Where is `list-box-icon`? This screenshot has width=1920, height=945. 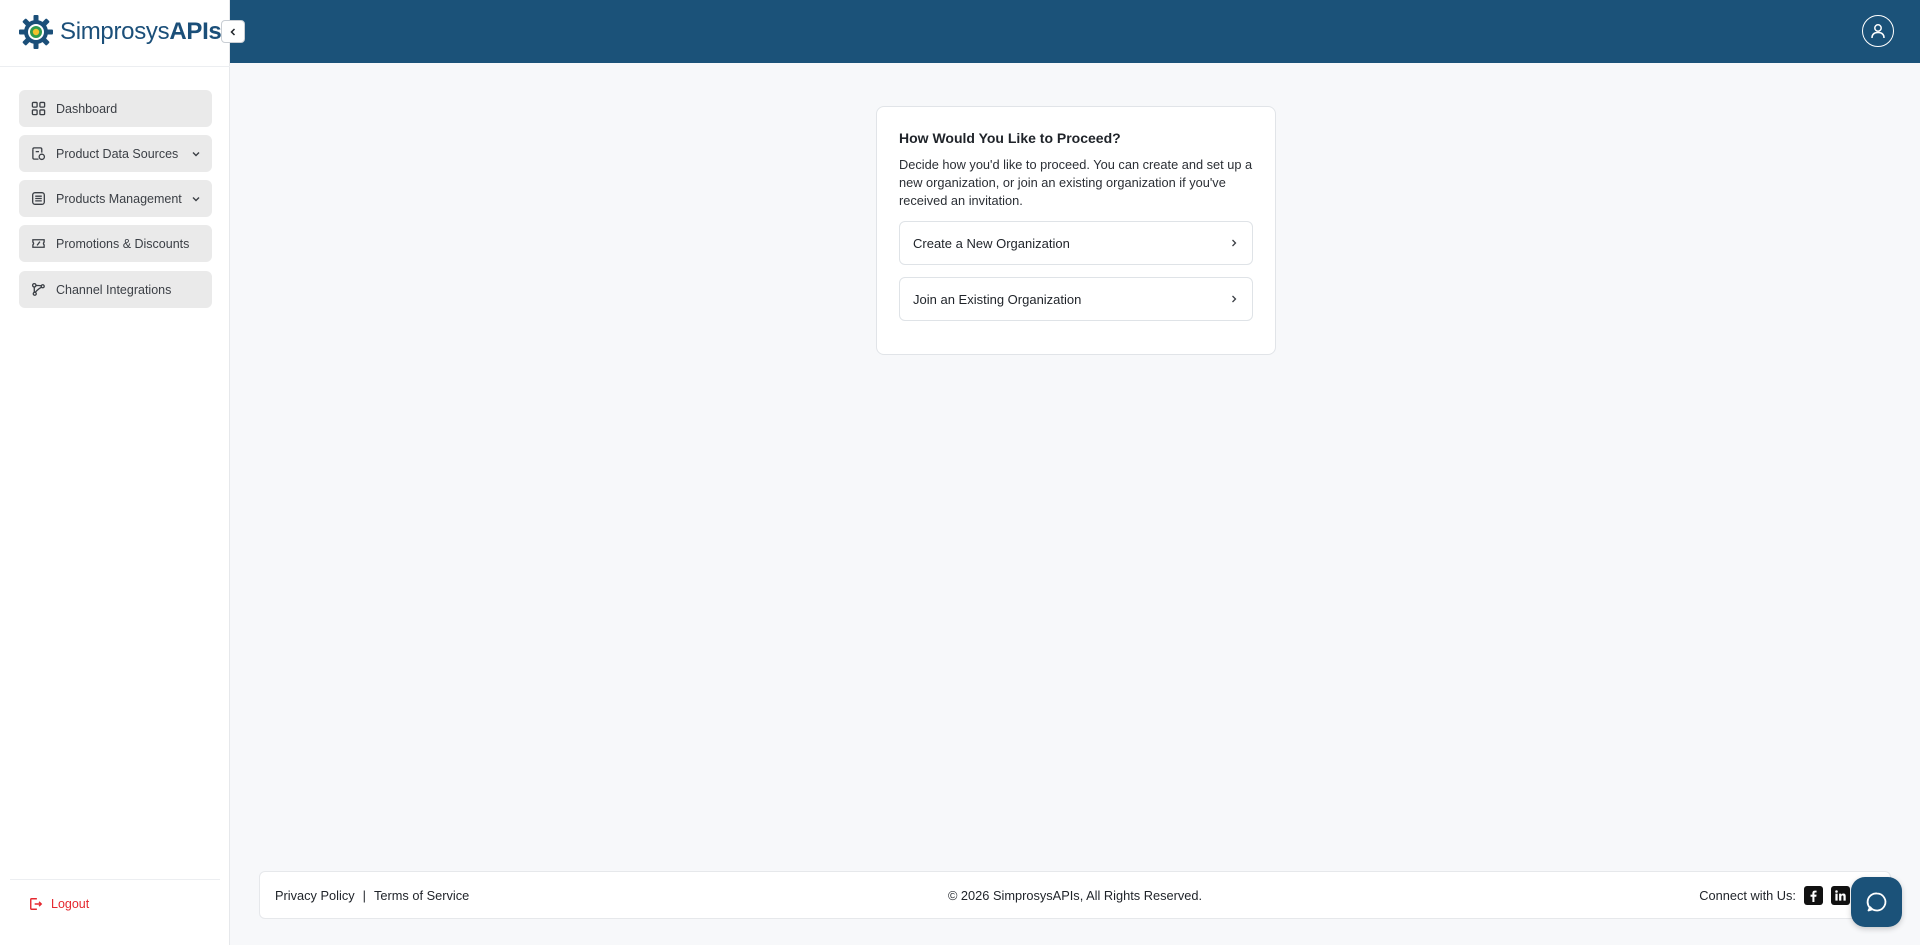 list-box-icon is located at coordinates (38, 199).